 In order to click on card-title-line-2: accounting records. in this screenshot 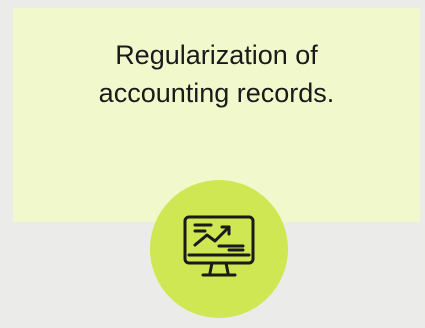, I will do `click(216, 93)`.